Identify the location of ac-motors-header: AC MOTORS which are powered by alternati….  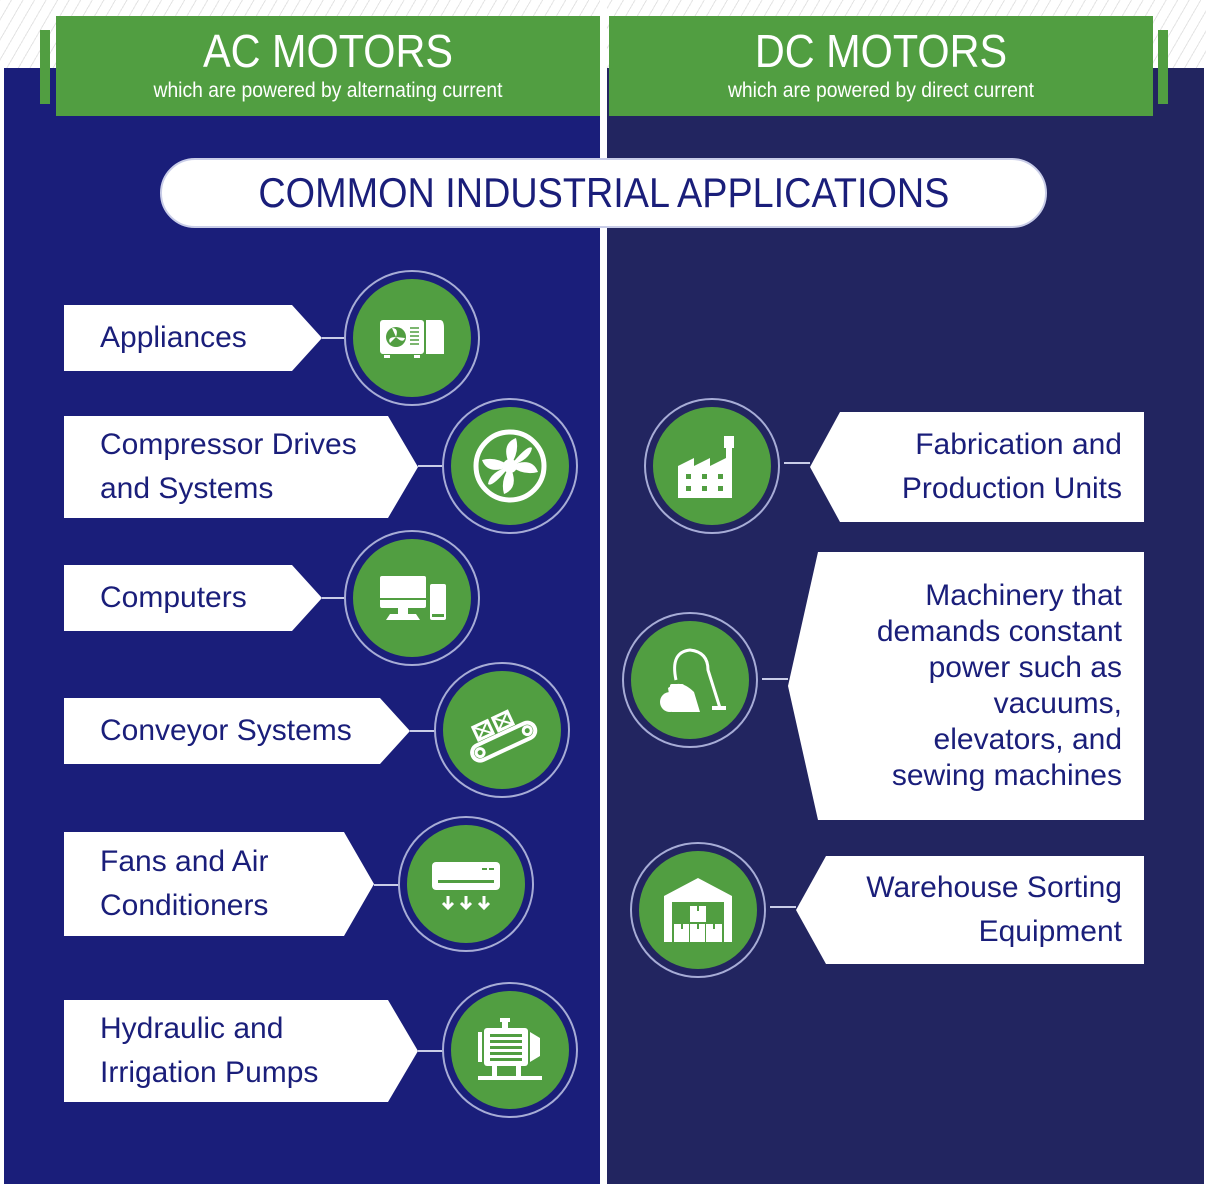
(328, 66).